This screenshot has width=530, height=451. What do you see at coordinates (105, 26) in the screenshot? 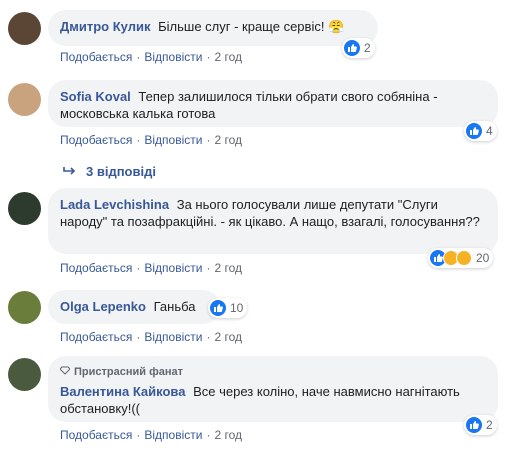
I see `comment-author: Дмитро Кулик` at bounding box center [105, 26].